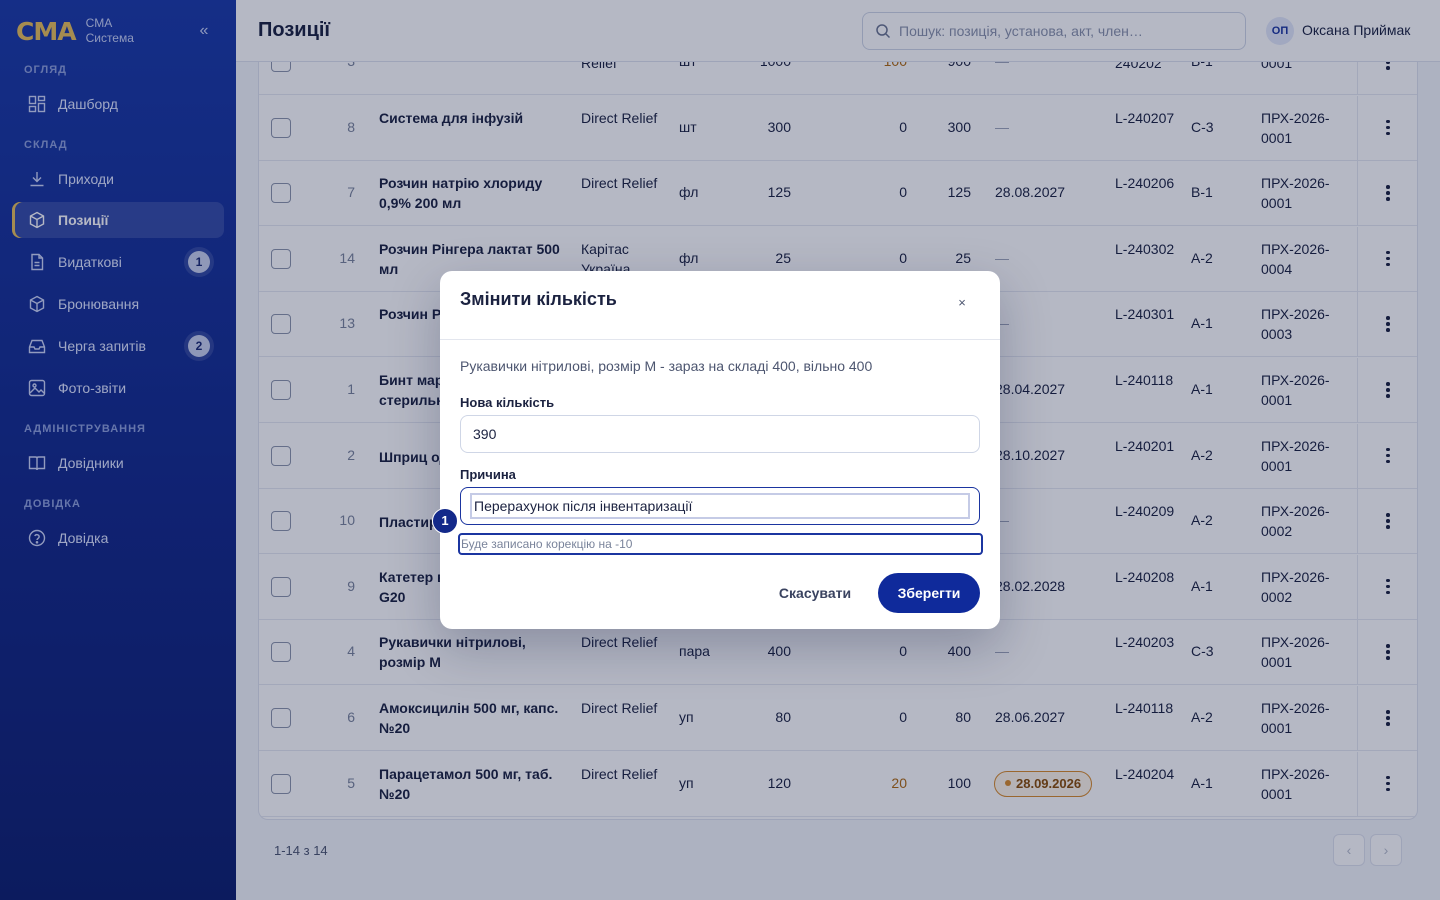 This screenshot has width=1440, height=900. What do you see at coordinates (445, 521) in the screenshot?
I see `annotation-marker: 1` at bounding box center [445, 521].